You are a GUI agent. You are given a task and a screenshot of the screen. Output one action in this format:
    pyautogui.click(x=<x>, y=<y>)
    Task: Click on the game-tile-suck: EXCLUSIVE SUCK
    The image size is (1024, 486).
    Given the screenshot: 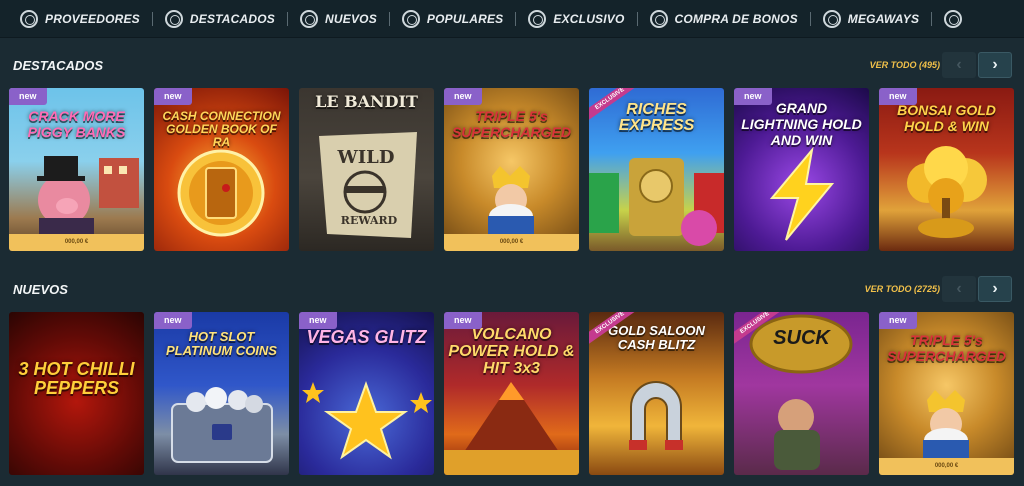 What is the action you would take?
    pyautogui.click(x=801, y=393)
    